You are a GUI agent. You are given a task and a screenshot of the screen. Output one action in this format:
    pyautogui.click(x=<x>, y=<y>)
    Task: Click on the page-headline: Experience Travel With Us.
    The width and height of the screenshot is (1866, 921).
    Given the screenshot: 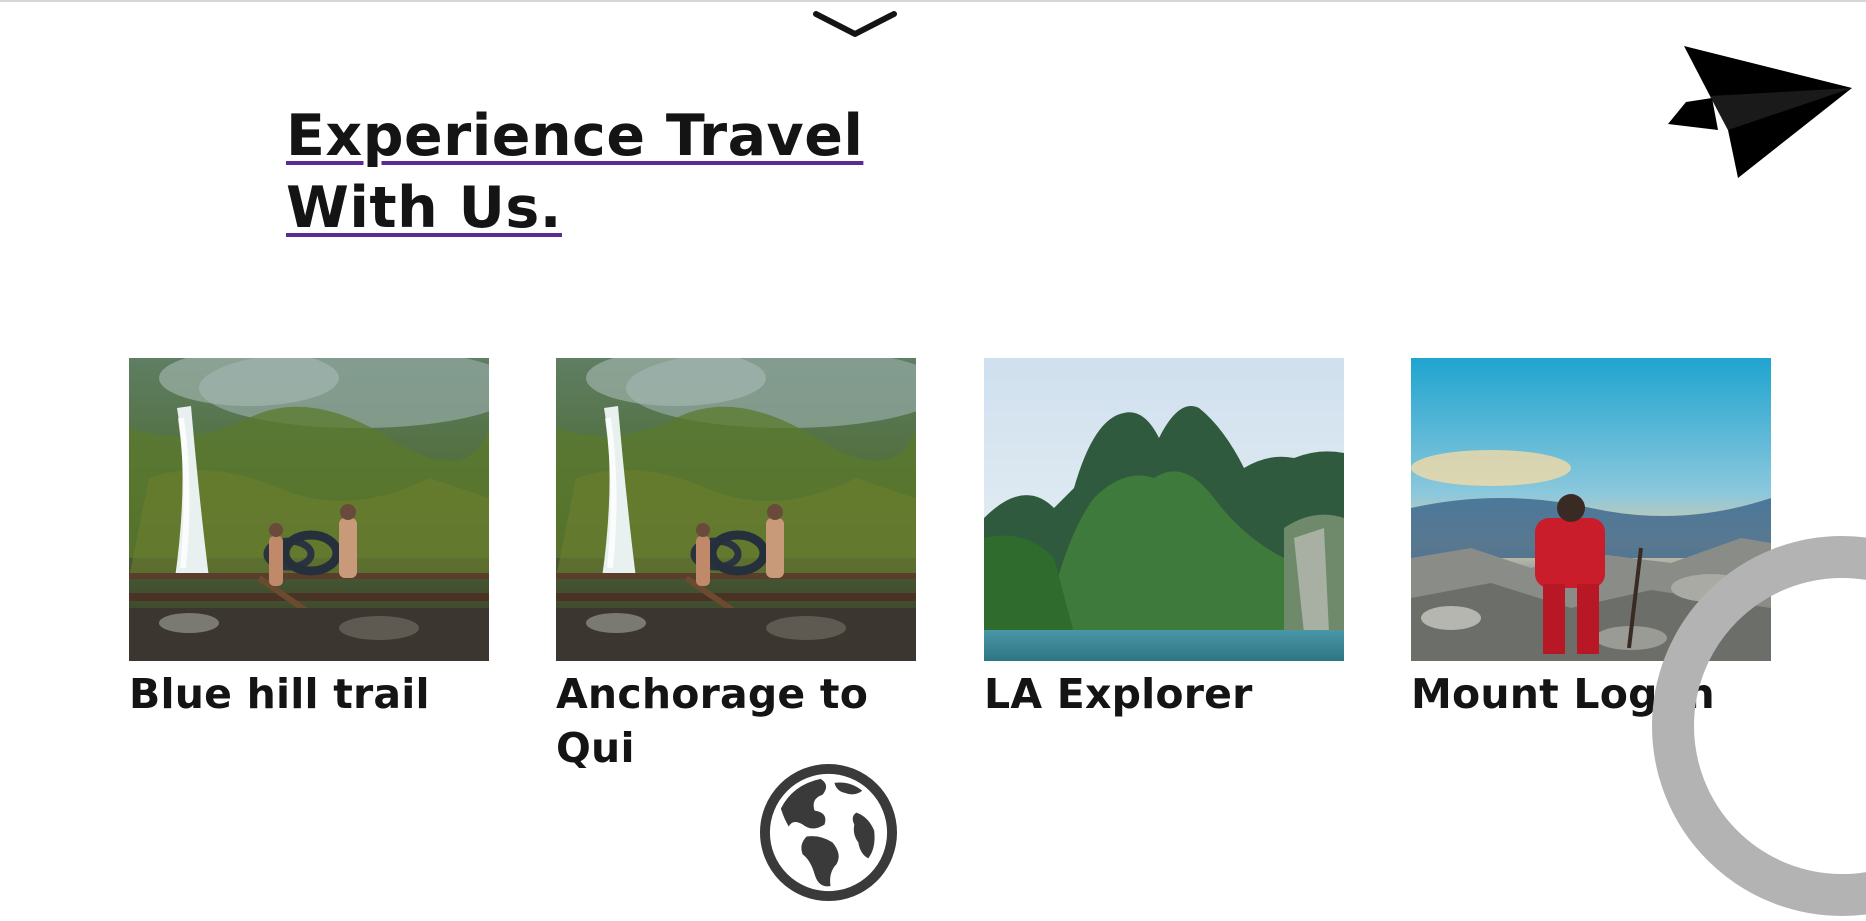 What is the action you would take?
    pyautogui.click(x=574, y=172)
    